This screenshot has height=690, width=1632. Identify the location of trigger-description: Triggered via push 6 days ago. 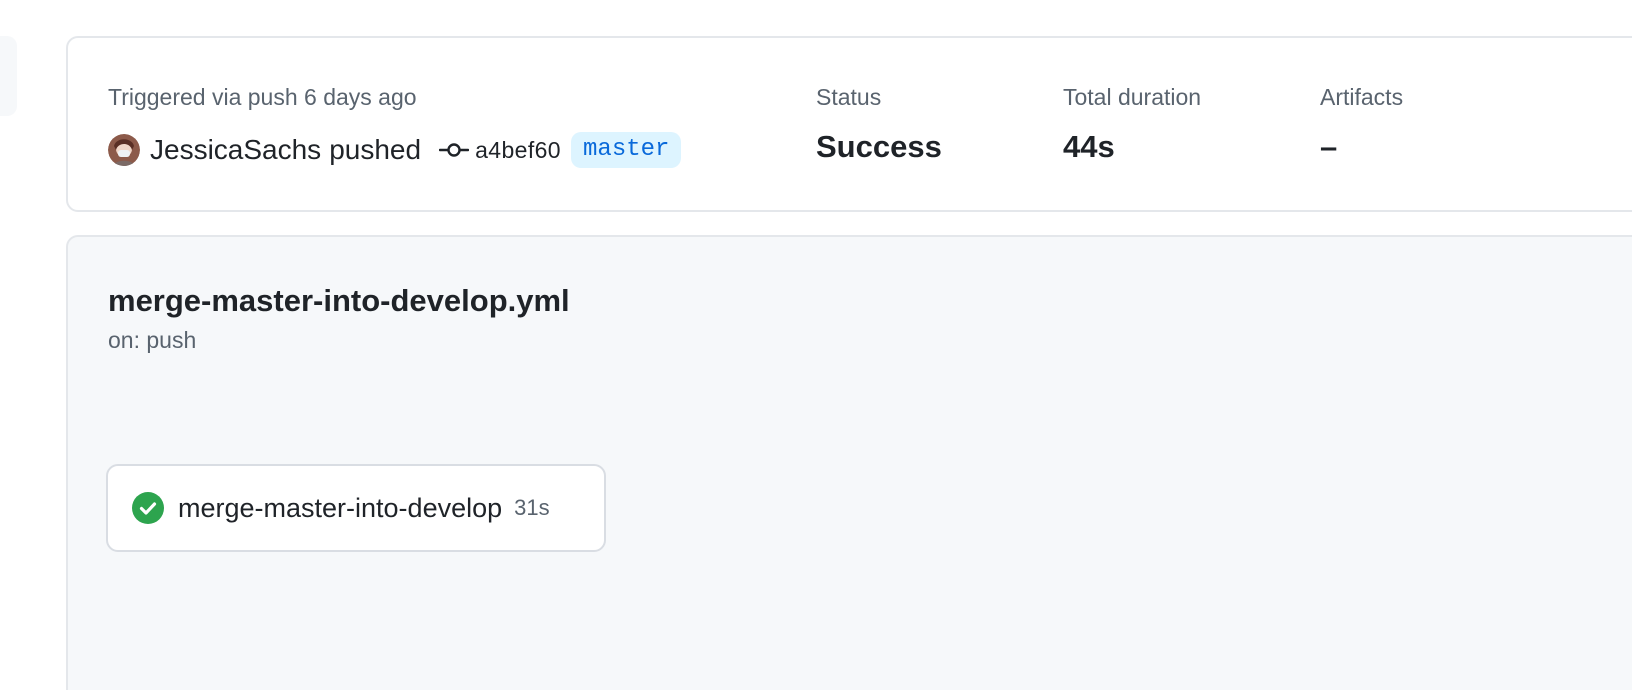
(262, 97).